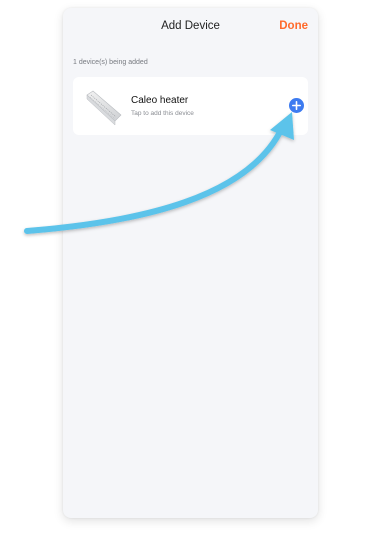 The height and width of the screenshot is (541, 379). I want to click on device-card: Caleo heater Tap to add this device, so click(190, 106).